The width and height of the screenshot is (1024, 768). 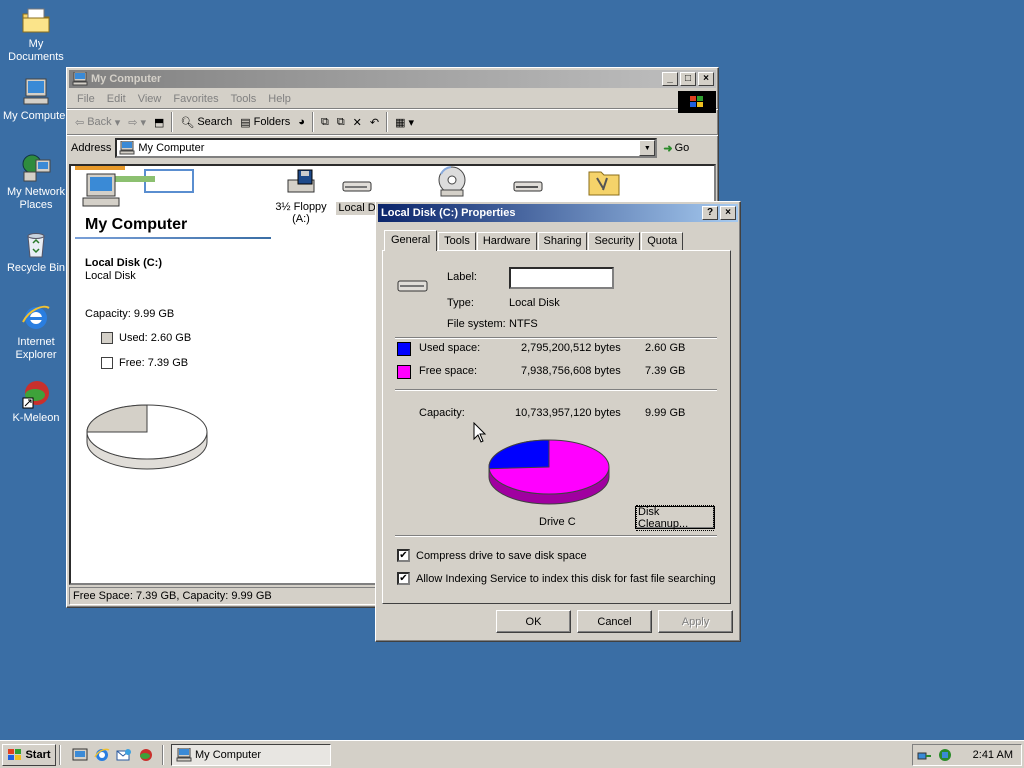 I want to click on dialog-titlebar: Local Disk (C:) Properties ? ×, so click(x=558, y=213).